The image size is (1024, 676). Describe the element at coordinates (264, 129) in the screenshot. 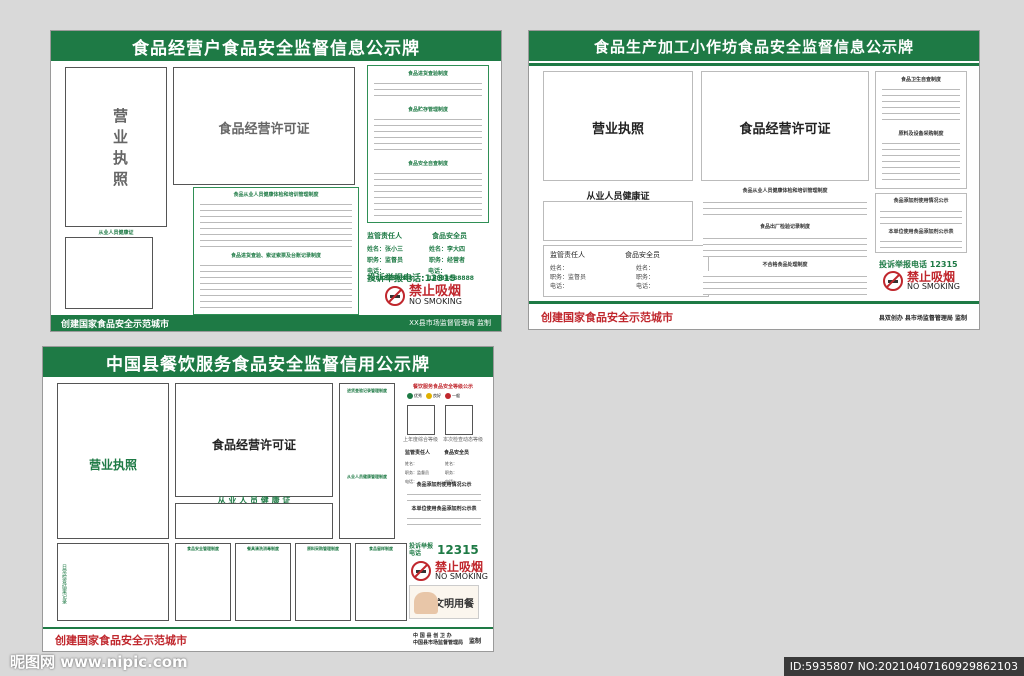

I see `food-license-label: 食品经营许可证` at that location.